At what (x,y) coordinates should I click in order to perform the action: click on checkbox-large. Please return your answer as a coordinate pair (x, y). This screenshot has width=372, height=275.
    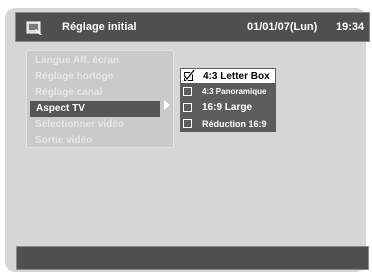
    Looking at the image, I should click on (187, 107).